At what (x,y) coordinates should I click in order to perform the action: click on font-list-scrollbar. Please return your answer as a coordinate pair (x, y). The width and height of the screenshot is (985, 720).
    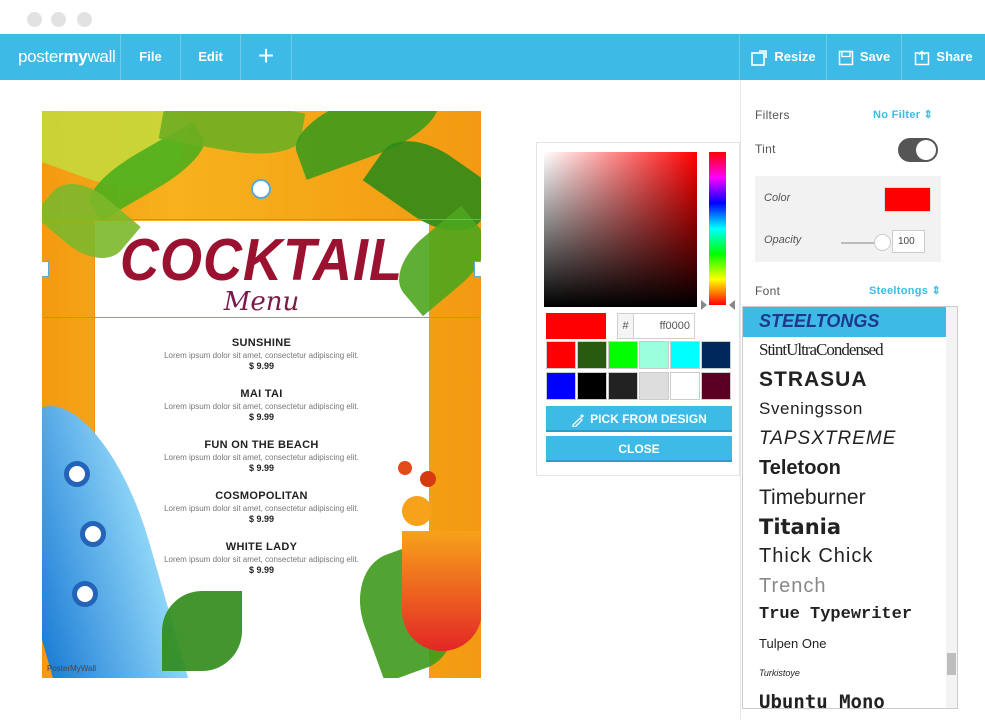
    Looking at the image, I should click on (951, 507).